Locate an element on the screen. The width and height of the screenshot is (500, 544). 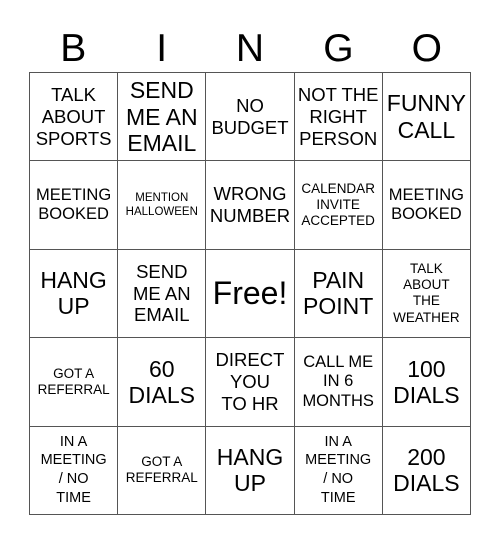
bingo-cell-label: 100 DIALS is located at coordinates (426, 381).